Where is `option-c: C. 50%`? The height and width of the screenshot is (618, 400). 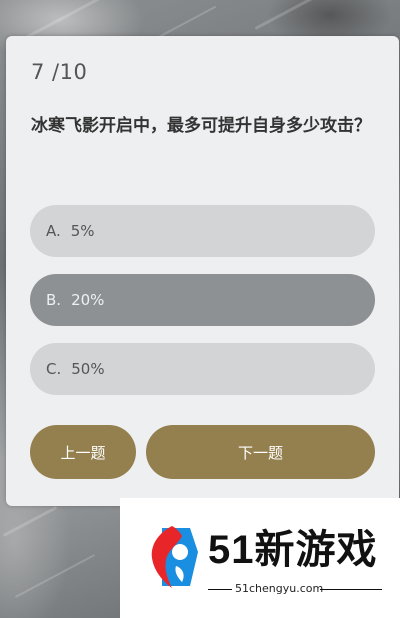 option-c: C. 50% is located at coordinates (202, 369).